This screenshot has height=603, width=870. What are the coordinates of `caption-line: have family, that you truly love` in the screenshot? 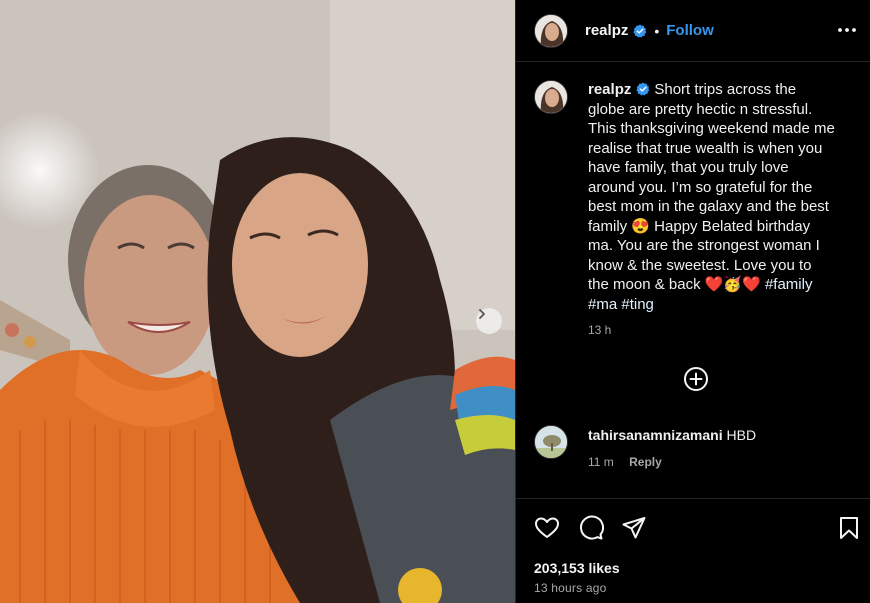 It's located at (688, 167).